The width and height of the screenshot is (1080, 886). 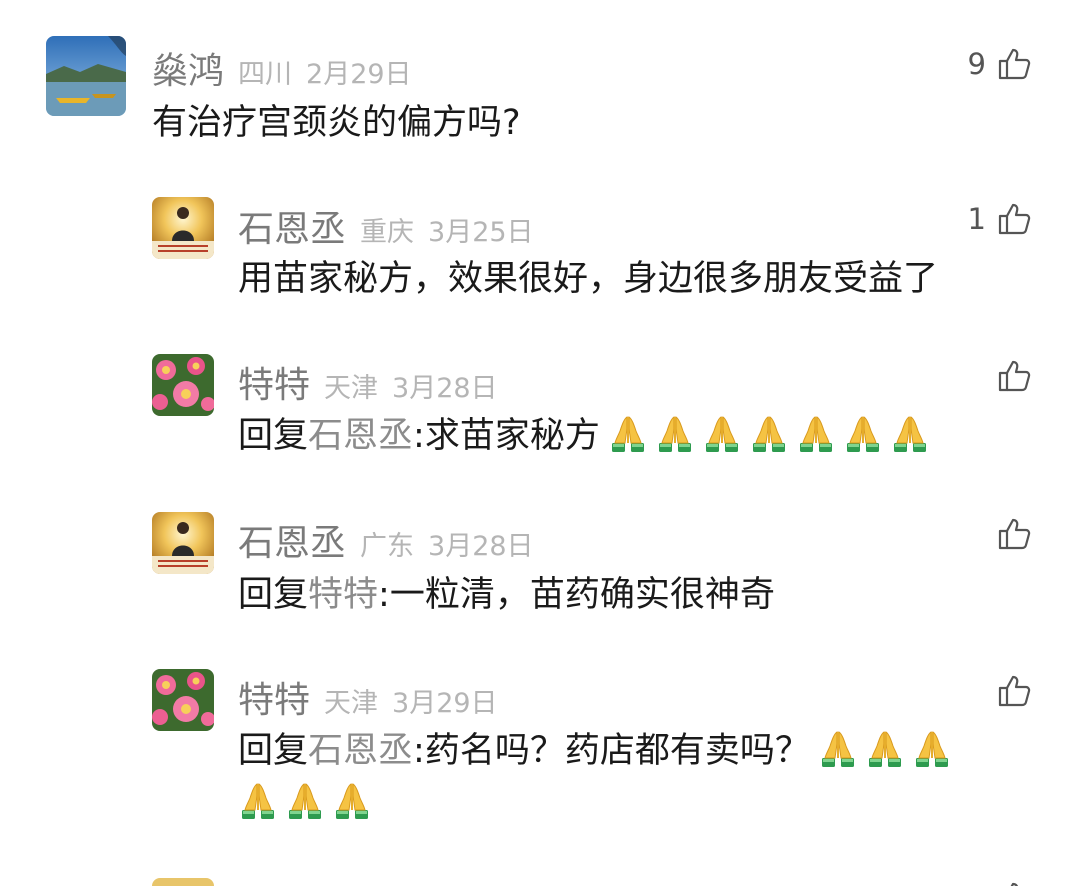 I want to click on lake-boat-avatar, so click(x=86, y=76).